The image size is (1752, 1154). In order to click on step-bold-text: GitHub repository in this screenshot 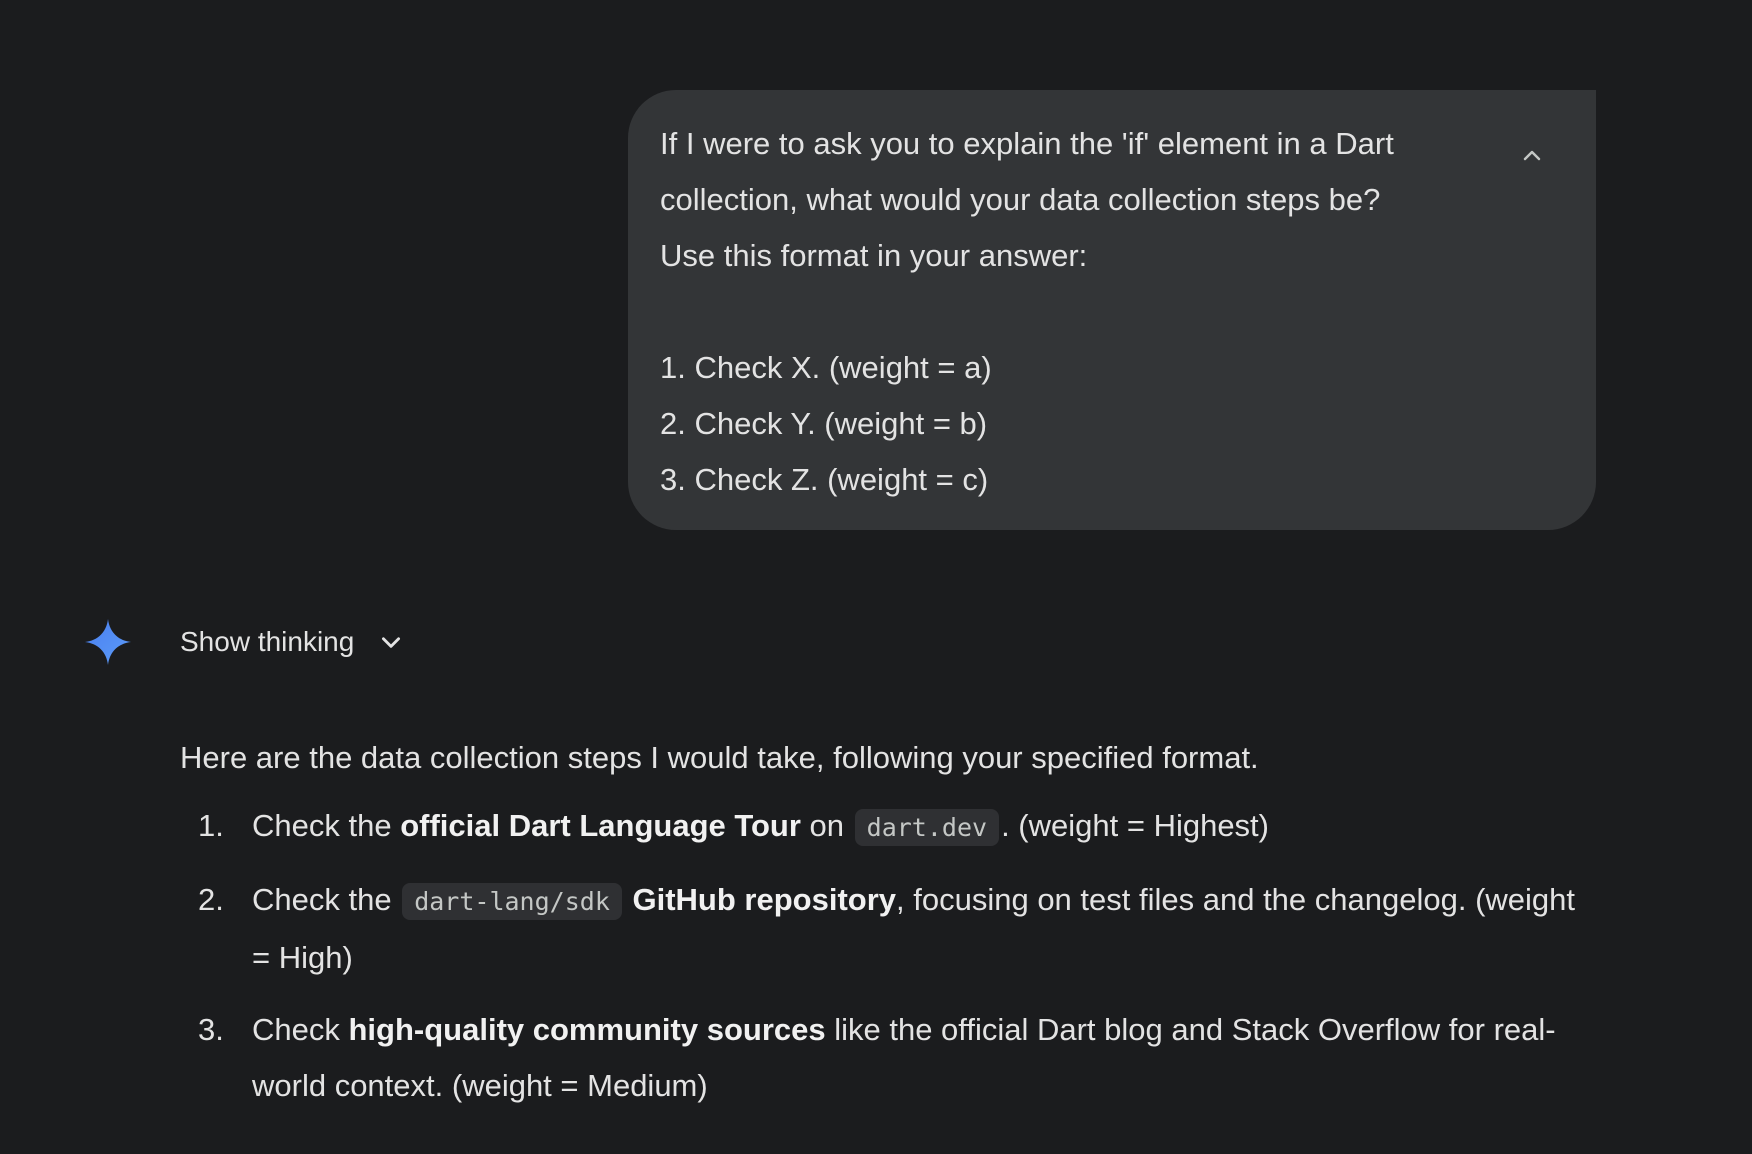, I will do `click(764, 899)`.